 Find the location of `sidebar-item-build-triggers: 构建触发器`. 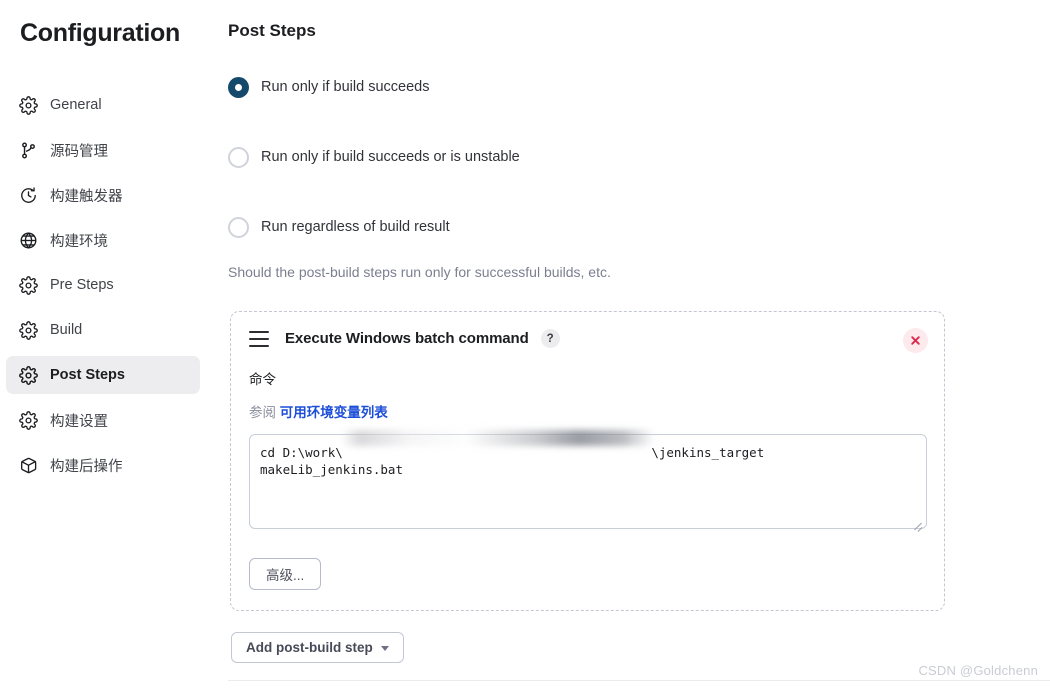

sidebar-item-build-triggers: 构建触发器 is located at coordinates (103, 195).